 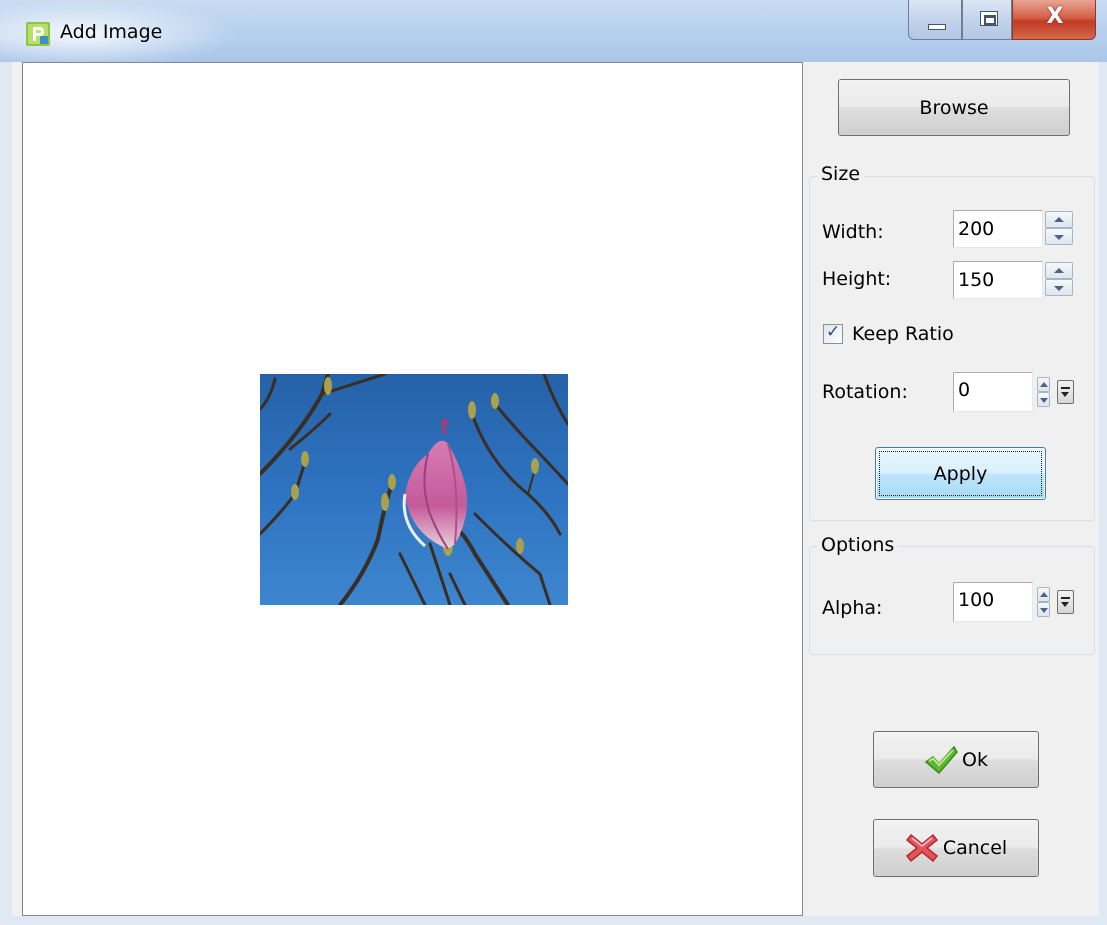 I want to click on checkmark-icon, so click(x=941, y=759).